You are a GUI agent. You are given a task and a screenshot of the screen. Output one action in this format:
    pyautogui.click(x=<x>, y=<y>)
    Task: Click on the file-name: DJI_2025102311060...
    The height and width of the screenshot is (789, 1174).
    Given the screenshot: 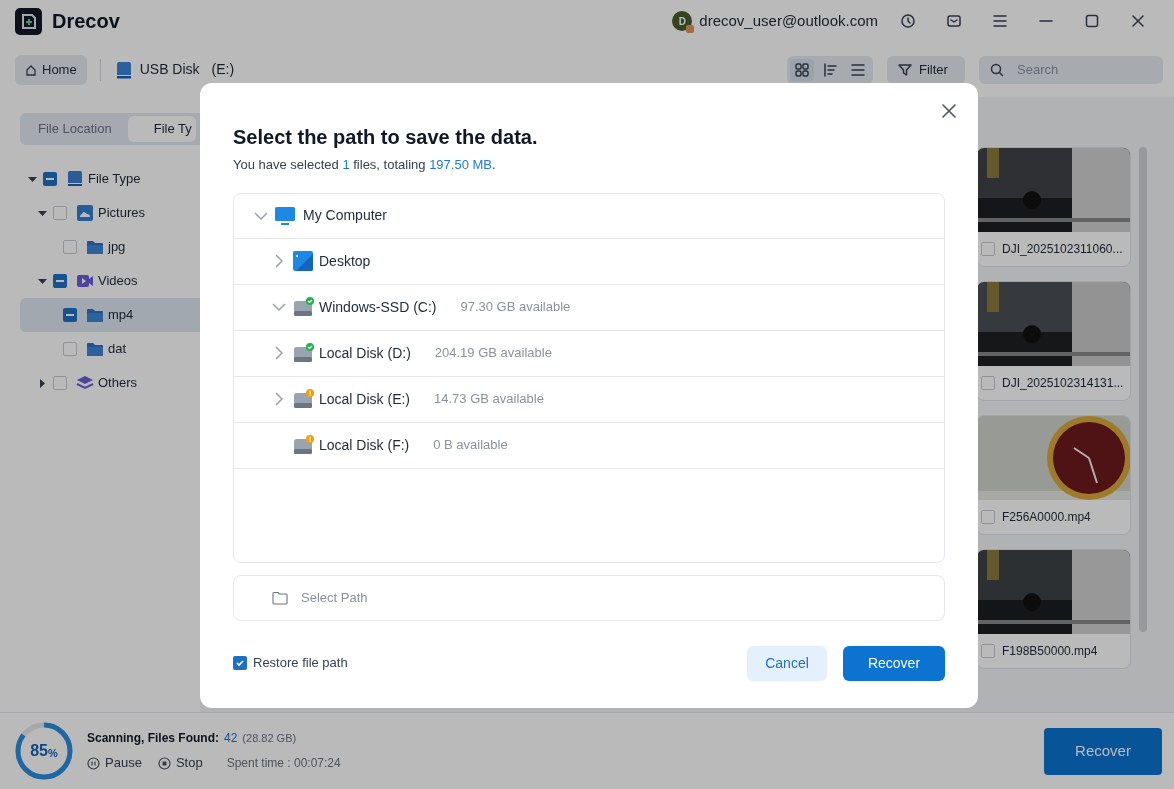 What is the action you would take?
    pyautogui.click(x=1062, y=249)
    